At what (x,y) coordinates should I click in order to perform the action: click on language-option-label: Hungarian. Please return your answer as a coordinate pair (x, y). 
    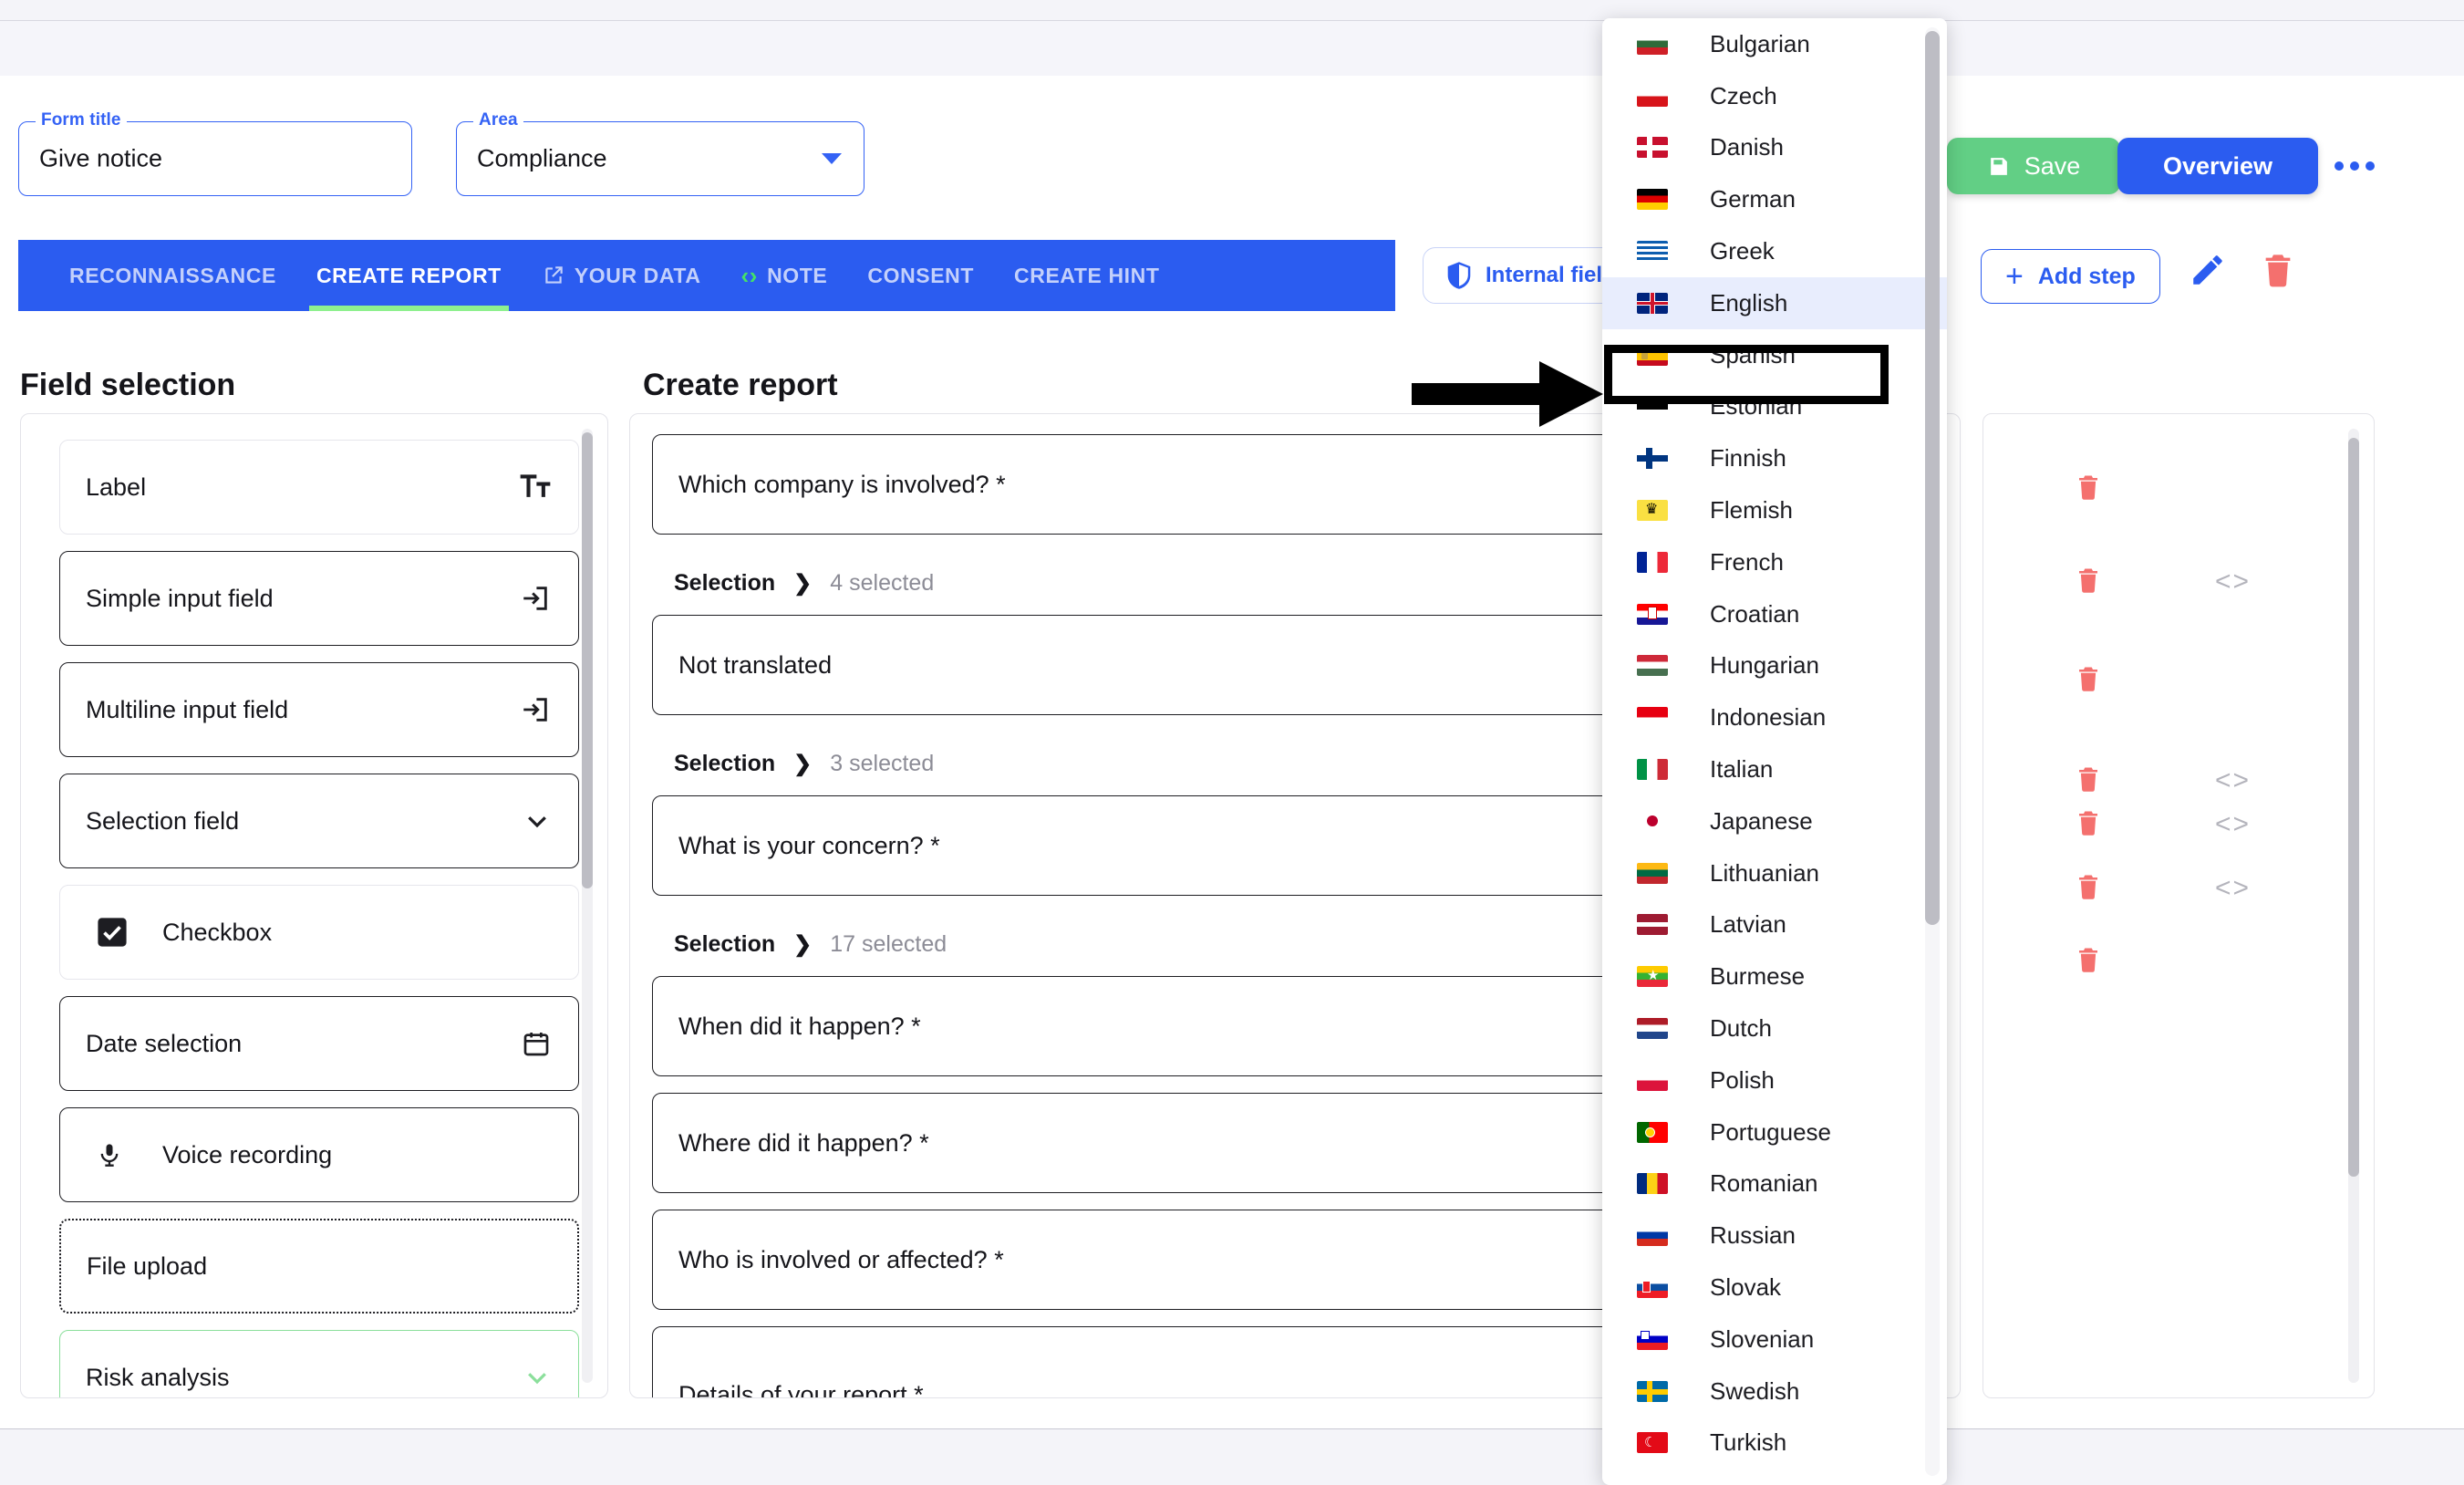
    Looking at the image, I should click on (1765, 665).